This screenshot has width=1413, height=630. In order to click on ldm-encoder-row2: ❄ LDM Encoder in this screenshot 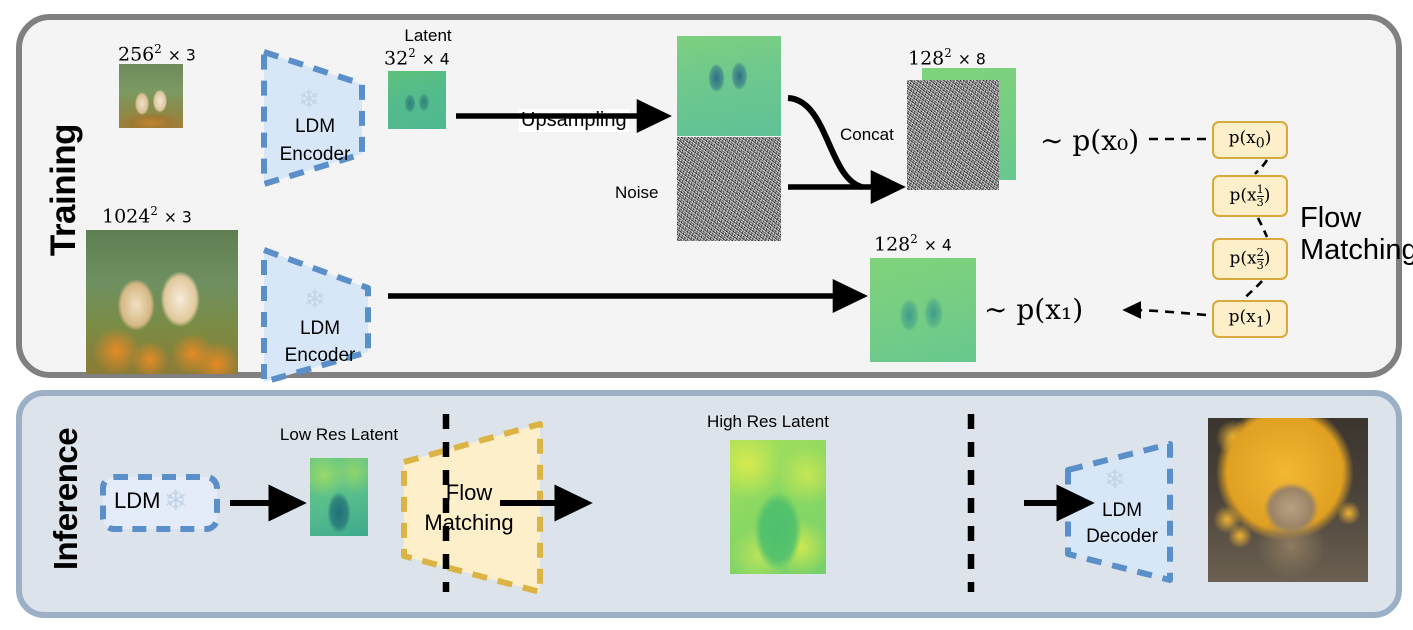, I will do `click(318, 315)`.